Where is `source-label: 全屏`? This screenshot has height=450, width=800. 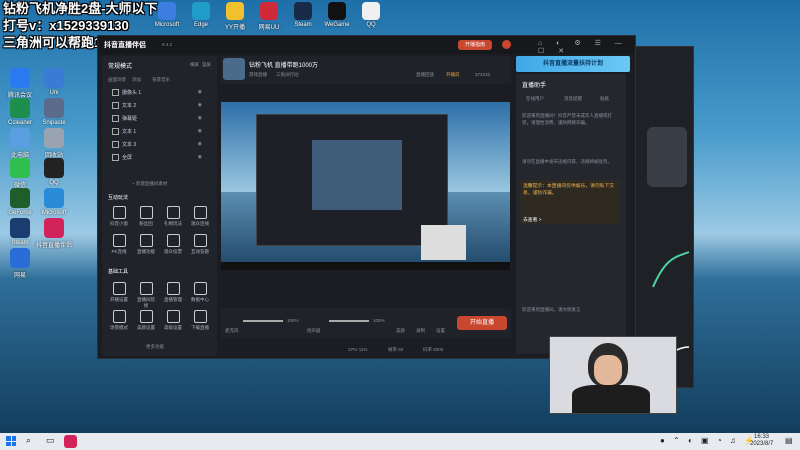 source-label: 全屏 is located at coordinates (127, 158).